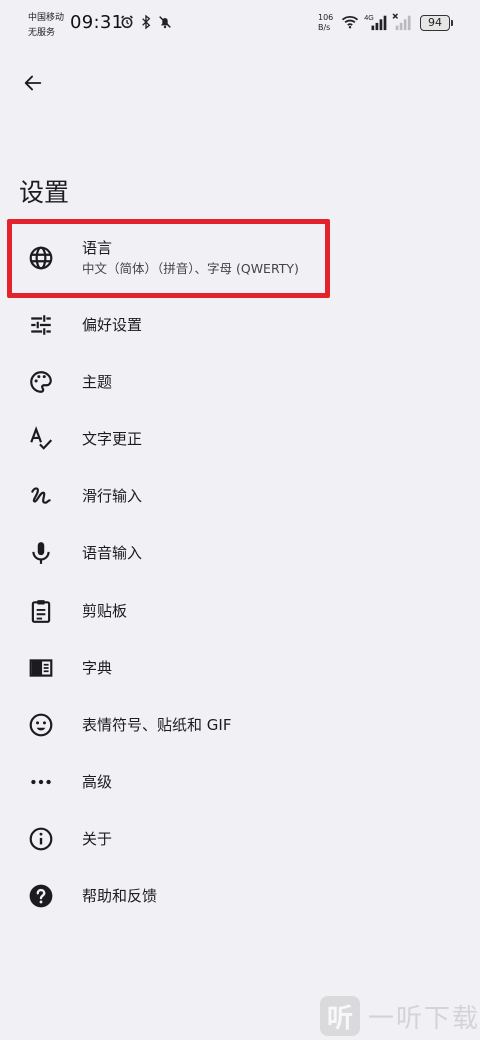  I want to click on net-speed: 106 B/s, so click(325, 23).